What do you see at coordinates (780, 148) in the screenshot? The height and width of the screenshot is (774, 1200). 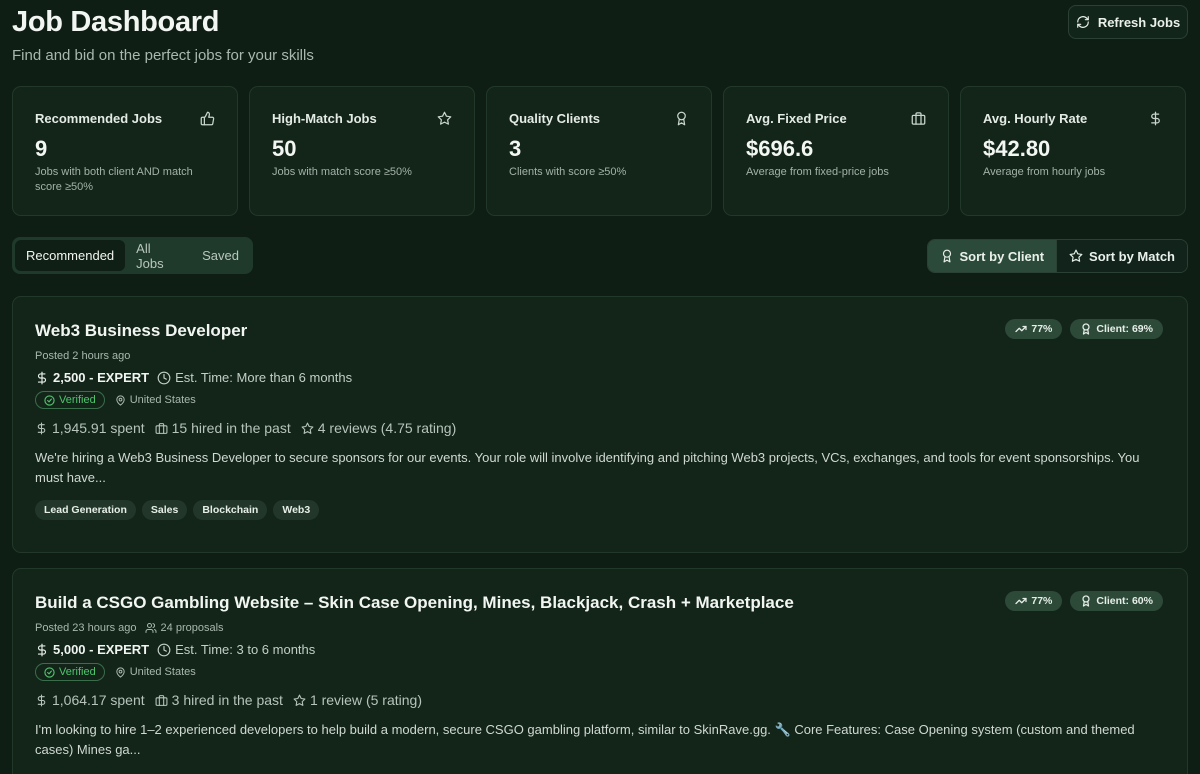 I see `stat-value: $696.6` at bounding box center [780, 148].